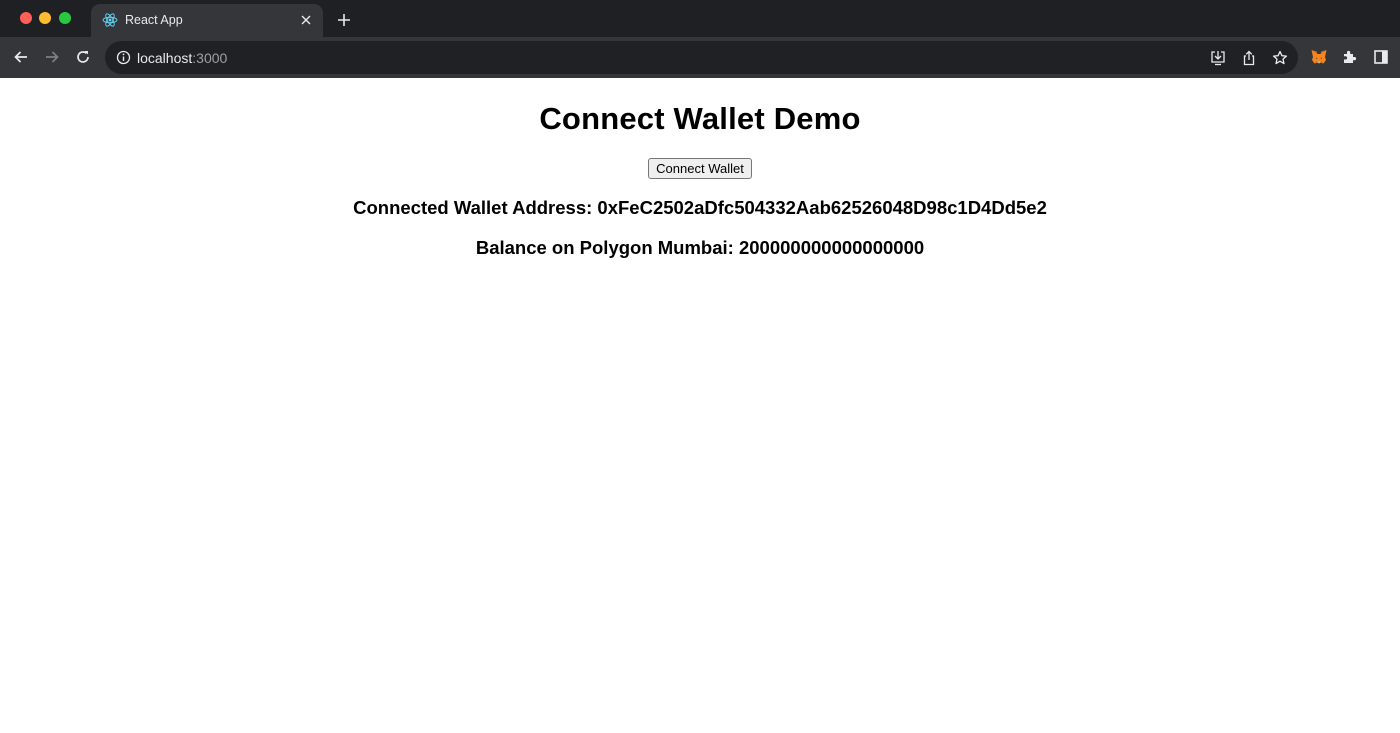 The height and width of the screenshot is (733, 1400). What do you see at coordinates (65, 18) in the screenshot?
I see `zoom-window-button` at bounding box center [65, 18].